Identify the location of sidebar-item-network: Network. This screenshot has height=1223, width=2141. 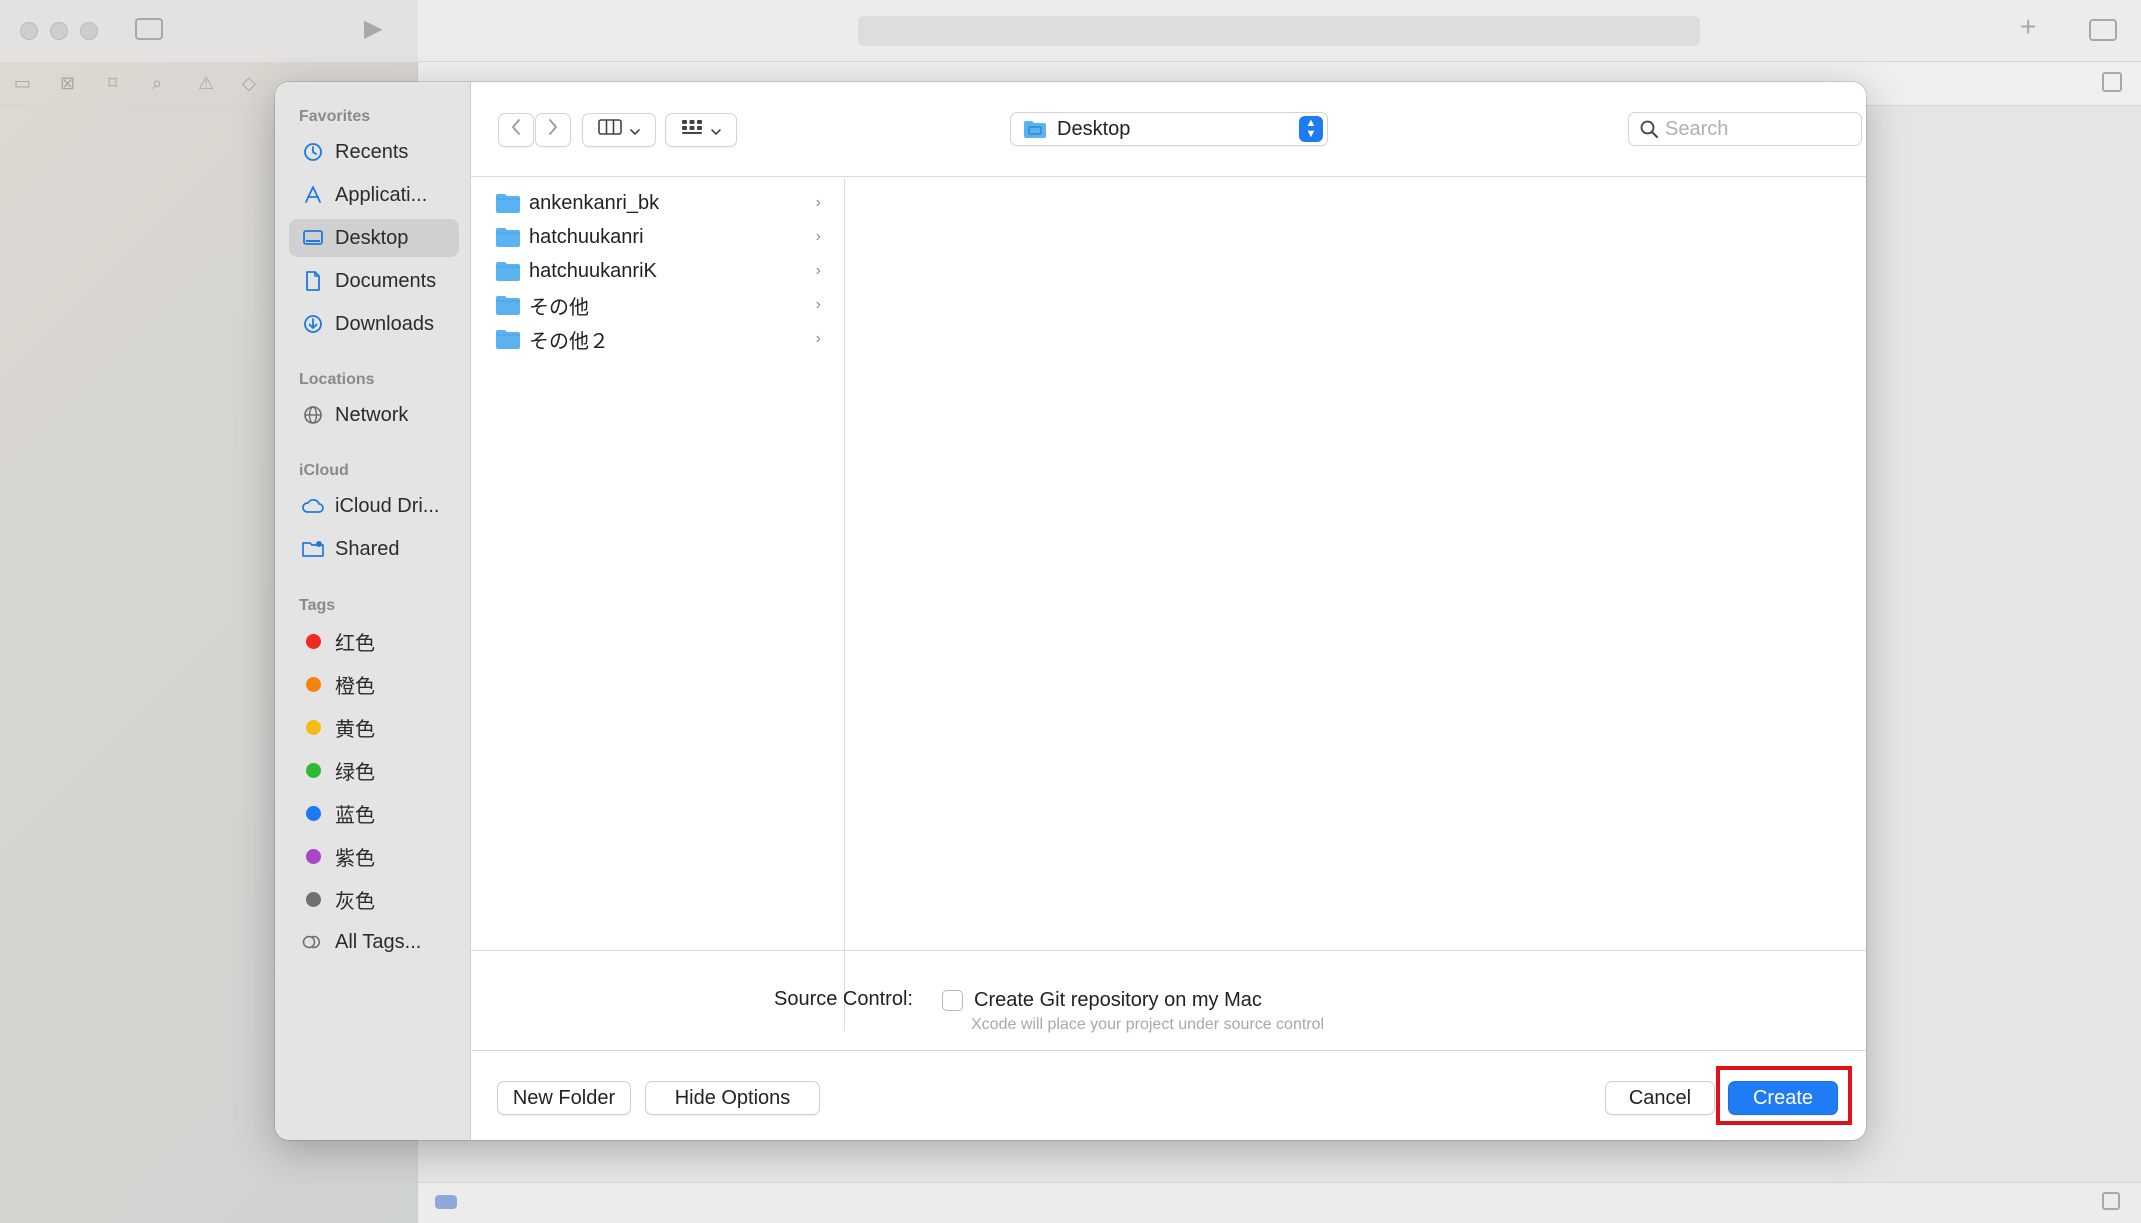
(374, 415).